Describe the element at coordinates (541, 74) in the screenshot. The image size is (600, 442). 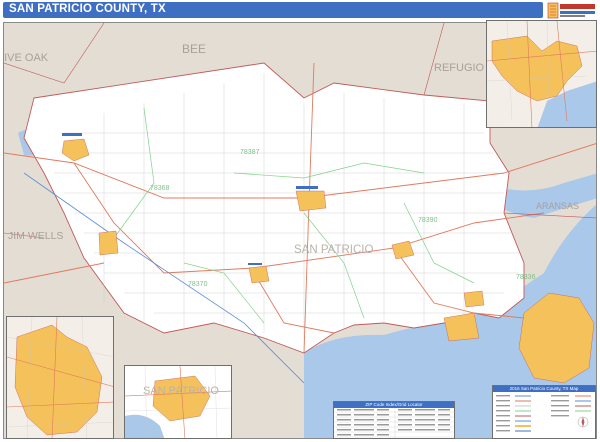
I see `inset-top-right` at that location.